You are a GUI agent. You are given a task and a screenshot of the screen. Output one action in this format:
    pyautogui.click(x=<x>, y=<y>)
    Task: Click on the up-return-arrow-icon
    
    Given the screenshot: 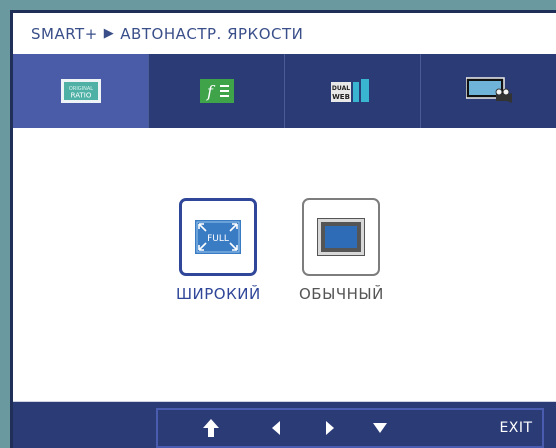 What is the action you would take?
    pyautogui.click(x=211, y=428)
    